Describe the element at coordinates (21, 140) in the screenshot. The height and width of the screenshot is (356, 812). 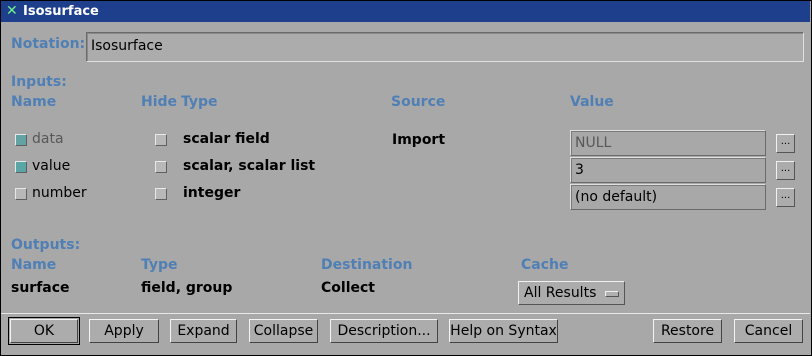
I see `input-data-checkbox` at that location.